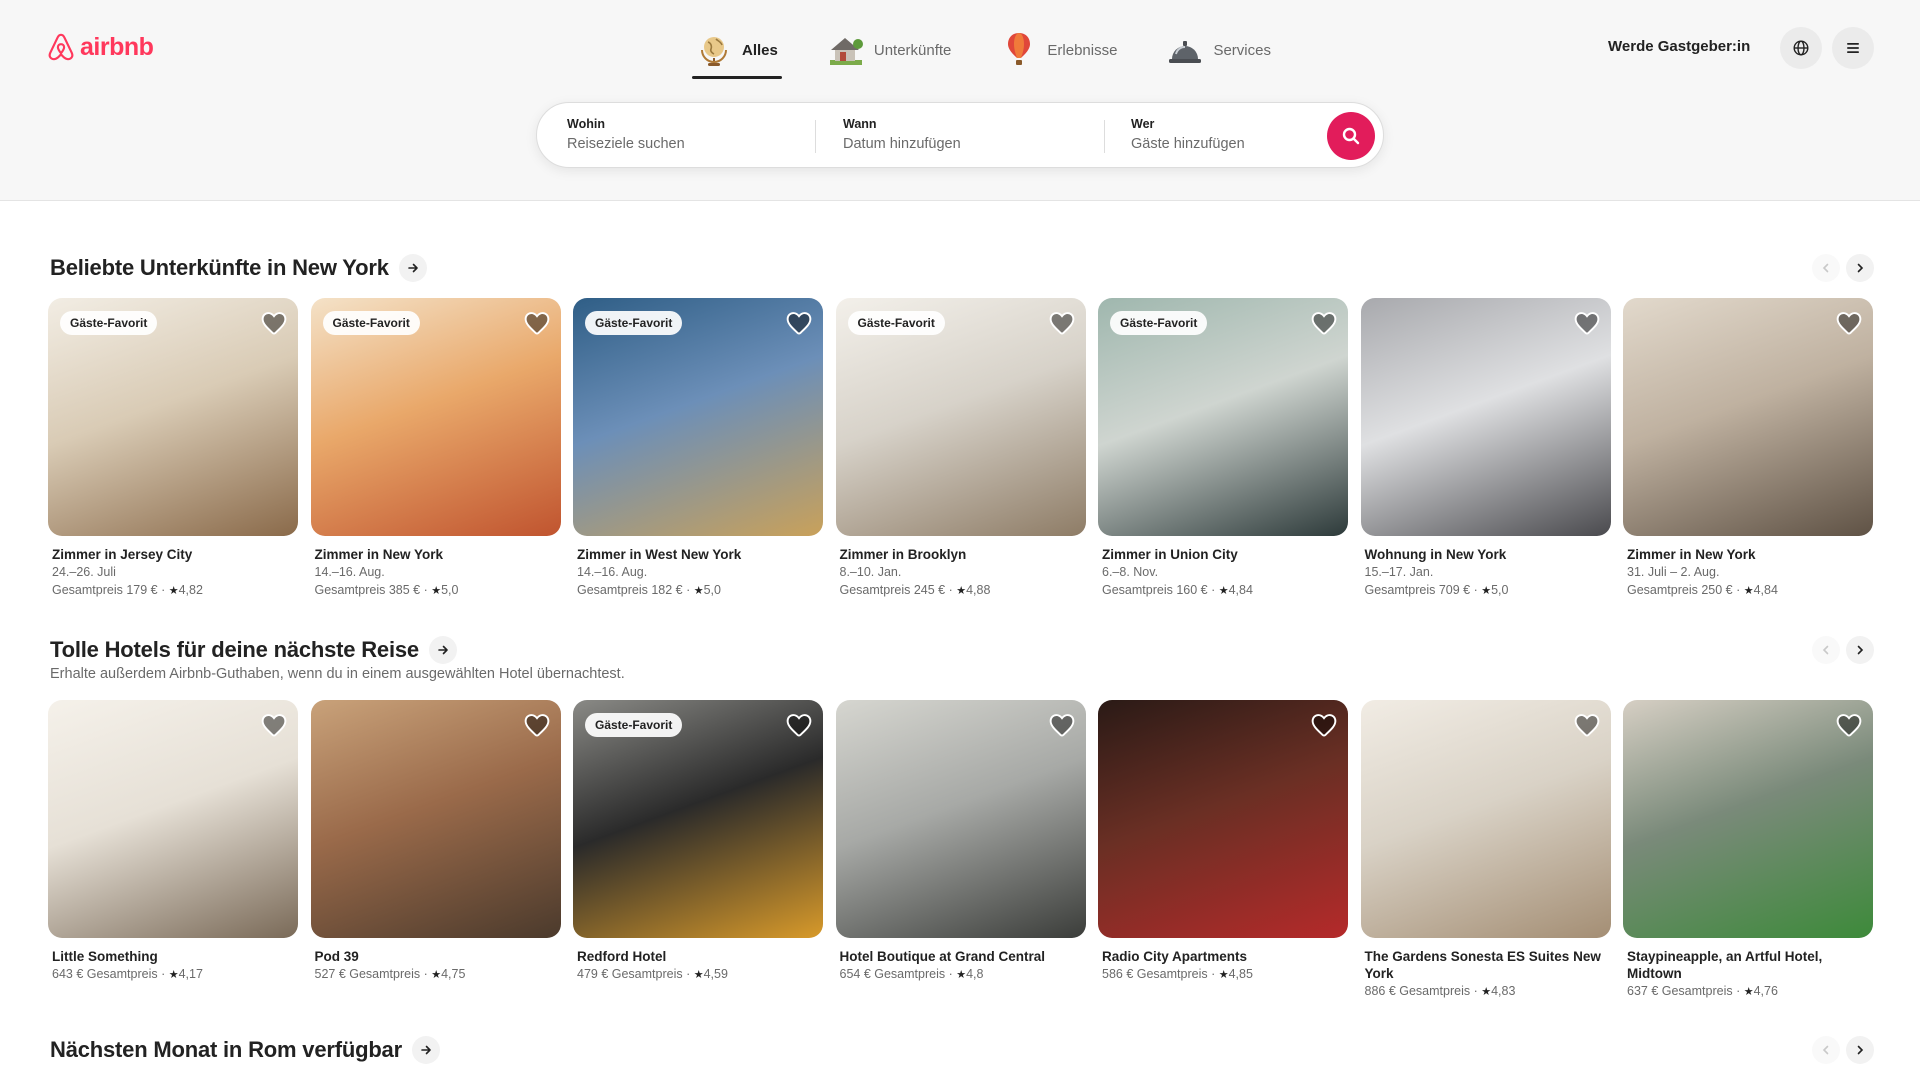 This screenshot has width=1920, height=1080. I want to click on airbnb-logo: airbnb, so click(100, 47).